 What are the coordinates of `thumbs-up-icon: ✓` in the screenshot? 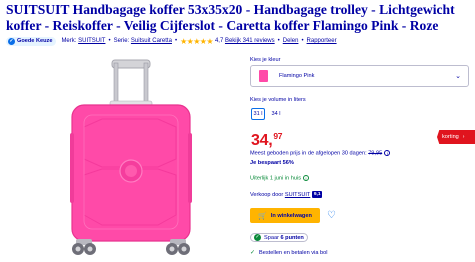 It's located at (11, 41).